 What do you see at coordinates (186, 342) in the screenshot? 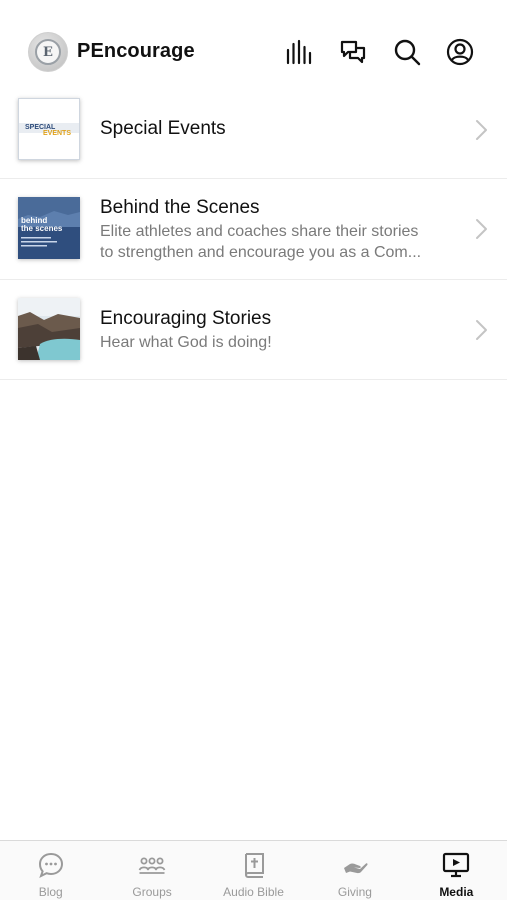
I see `item-subtitle-line: Hear what God is doing!` at bounding box center [186, 342].